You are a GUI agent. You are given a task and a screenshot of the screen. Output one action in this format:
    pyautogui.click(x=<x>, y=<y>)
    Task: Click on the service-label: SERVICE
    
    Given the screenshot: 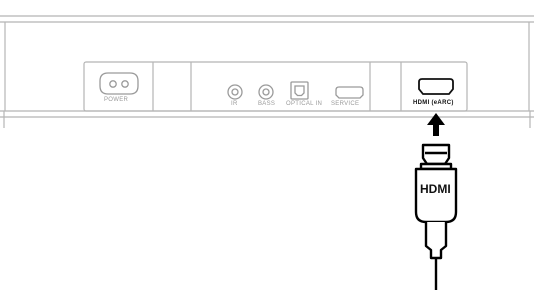 What is the action you would take?
    pyautogui.click(x=345, y=104)
    